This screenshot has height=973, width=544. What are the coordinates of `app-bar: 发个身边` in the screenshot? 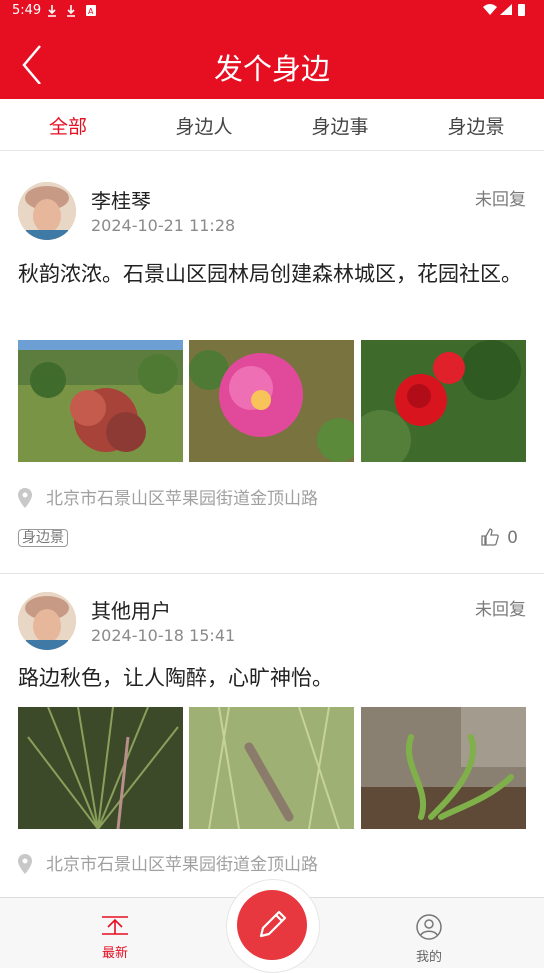 It's located at (272, 61).